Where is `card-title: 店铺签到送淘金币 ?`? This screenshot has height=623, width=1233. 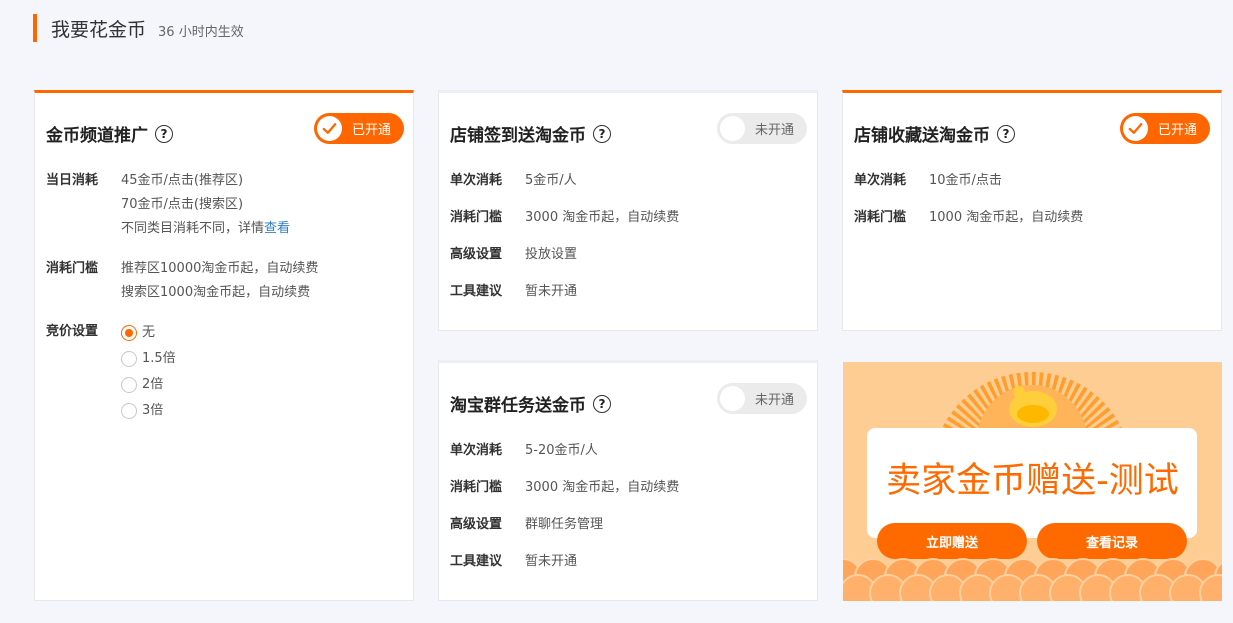
card-title: 店铺签到送淘金币 ? is located at coordinates (530, 133).